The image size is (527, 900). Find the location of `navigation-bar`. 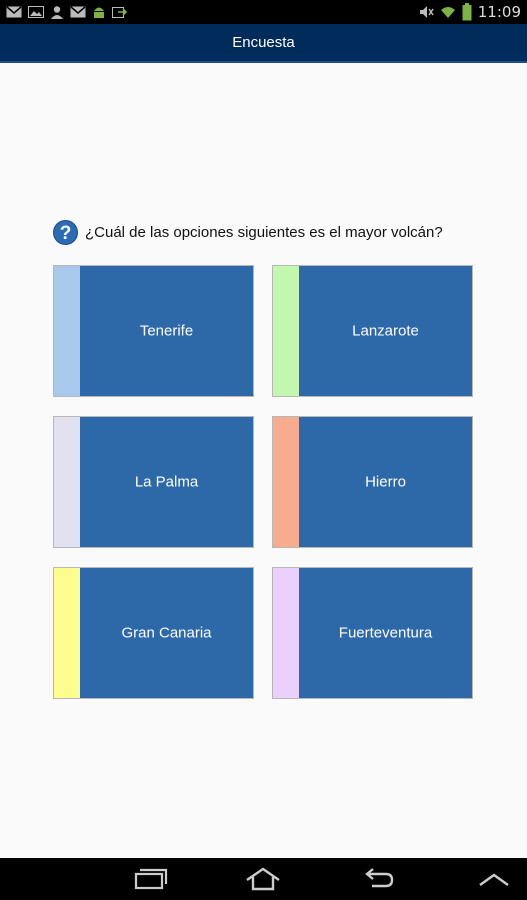

navigation-bar is located at coordinates (263, 879).